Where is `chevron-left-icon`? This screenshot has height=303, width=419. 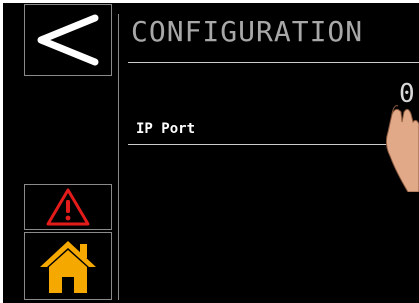 chevron-left-icon is located at coordinates (68, 40).